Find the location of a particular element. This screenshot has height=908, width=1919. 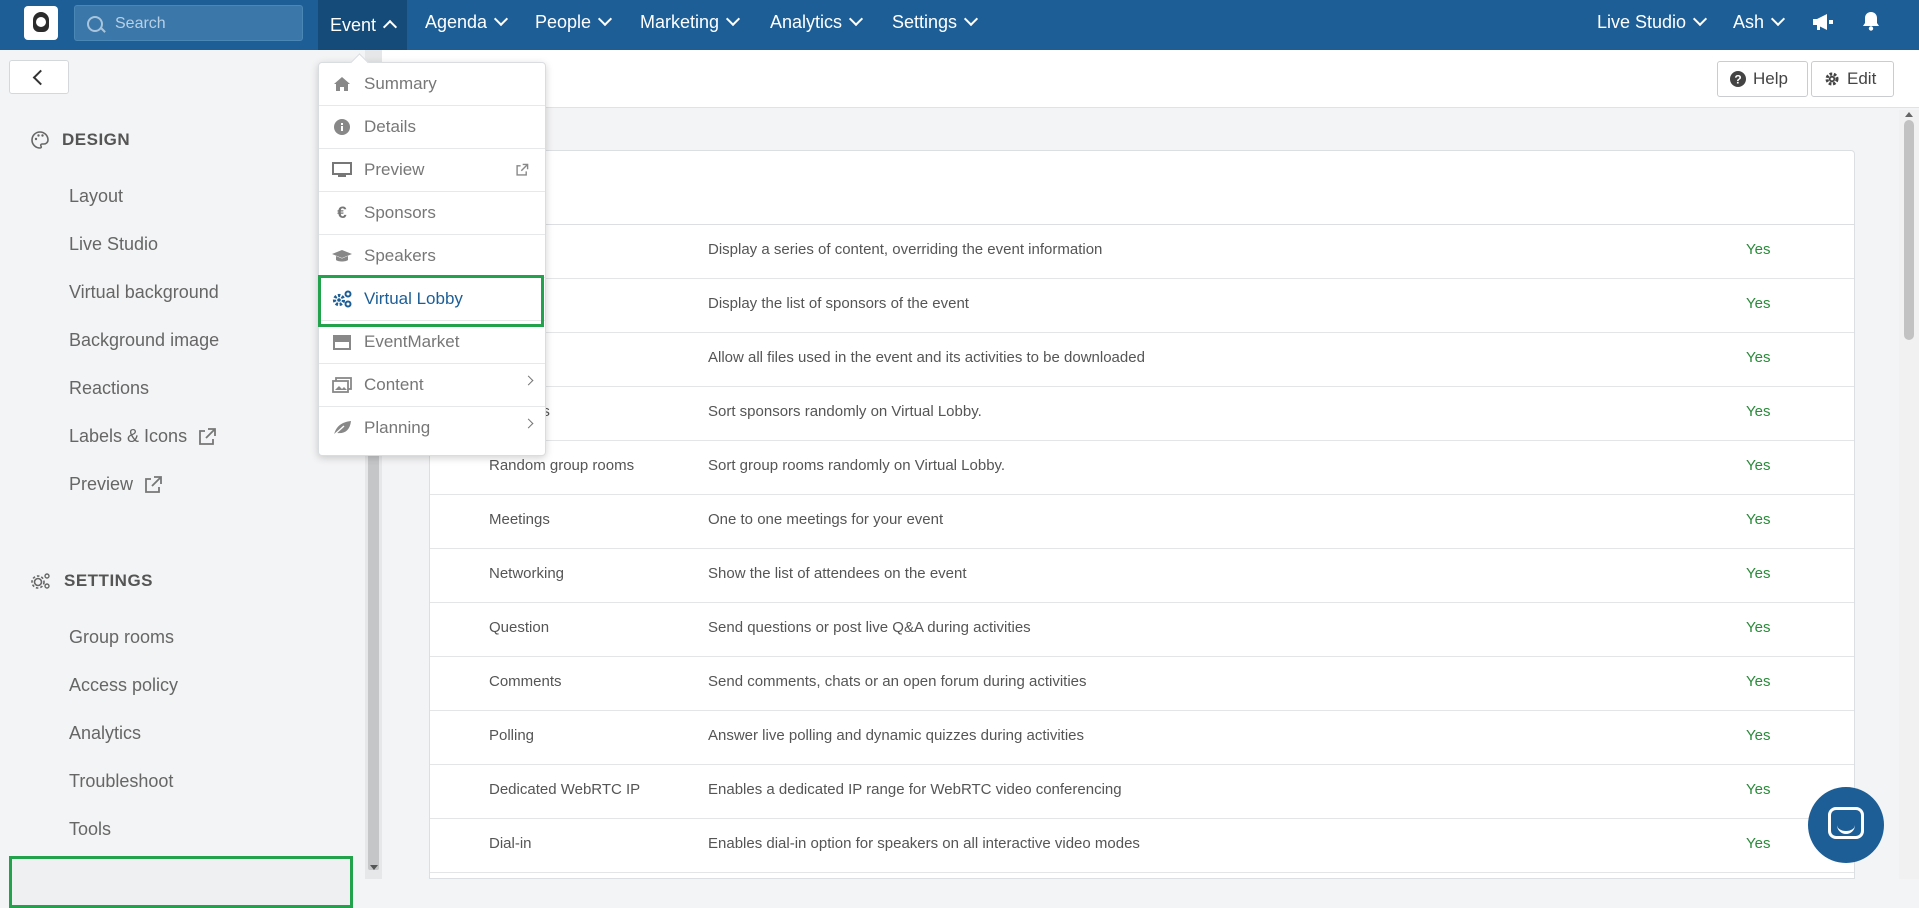

nav-people-label: People is located at coordinates (563, 21).